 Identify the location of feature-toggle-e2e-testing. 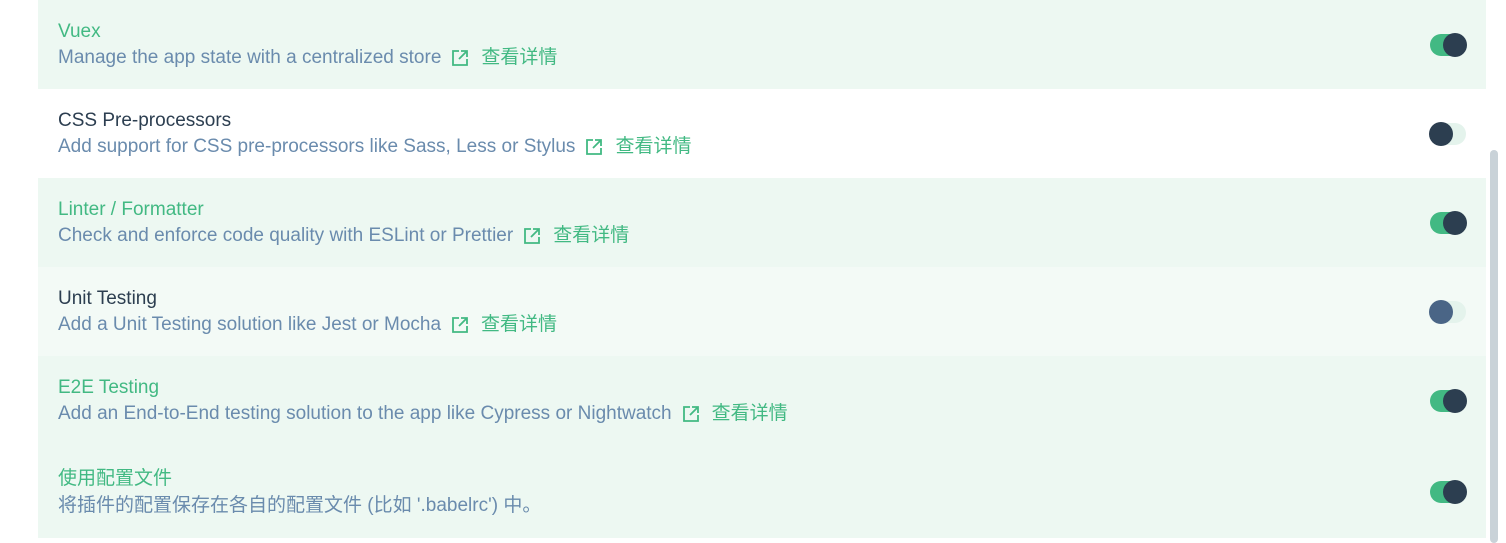
(1448, 401).